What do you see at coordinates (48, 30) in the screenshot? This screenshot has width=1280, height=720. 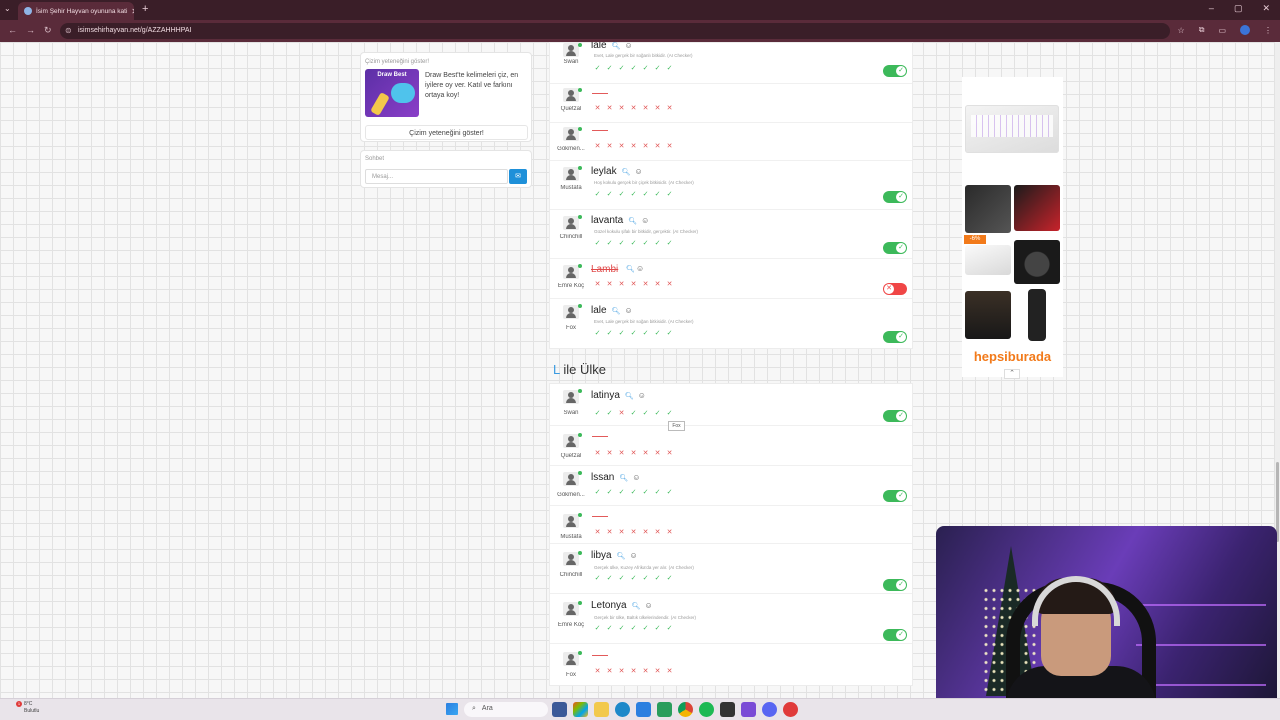 I see `reload-icon: ↻` at bounding box center [48, 30].